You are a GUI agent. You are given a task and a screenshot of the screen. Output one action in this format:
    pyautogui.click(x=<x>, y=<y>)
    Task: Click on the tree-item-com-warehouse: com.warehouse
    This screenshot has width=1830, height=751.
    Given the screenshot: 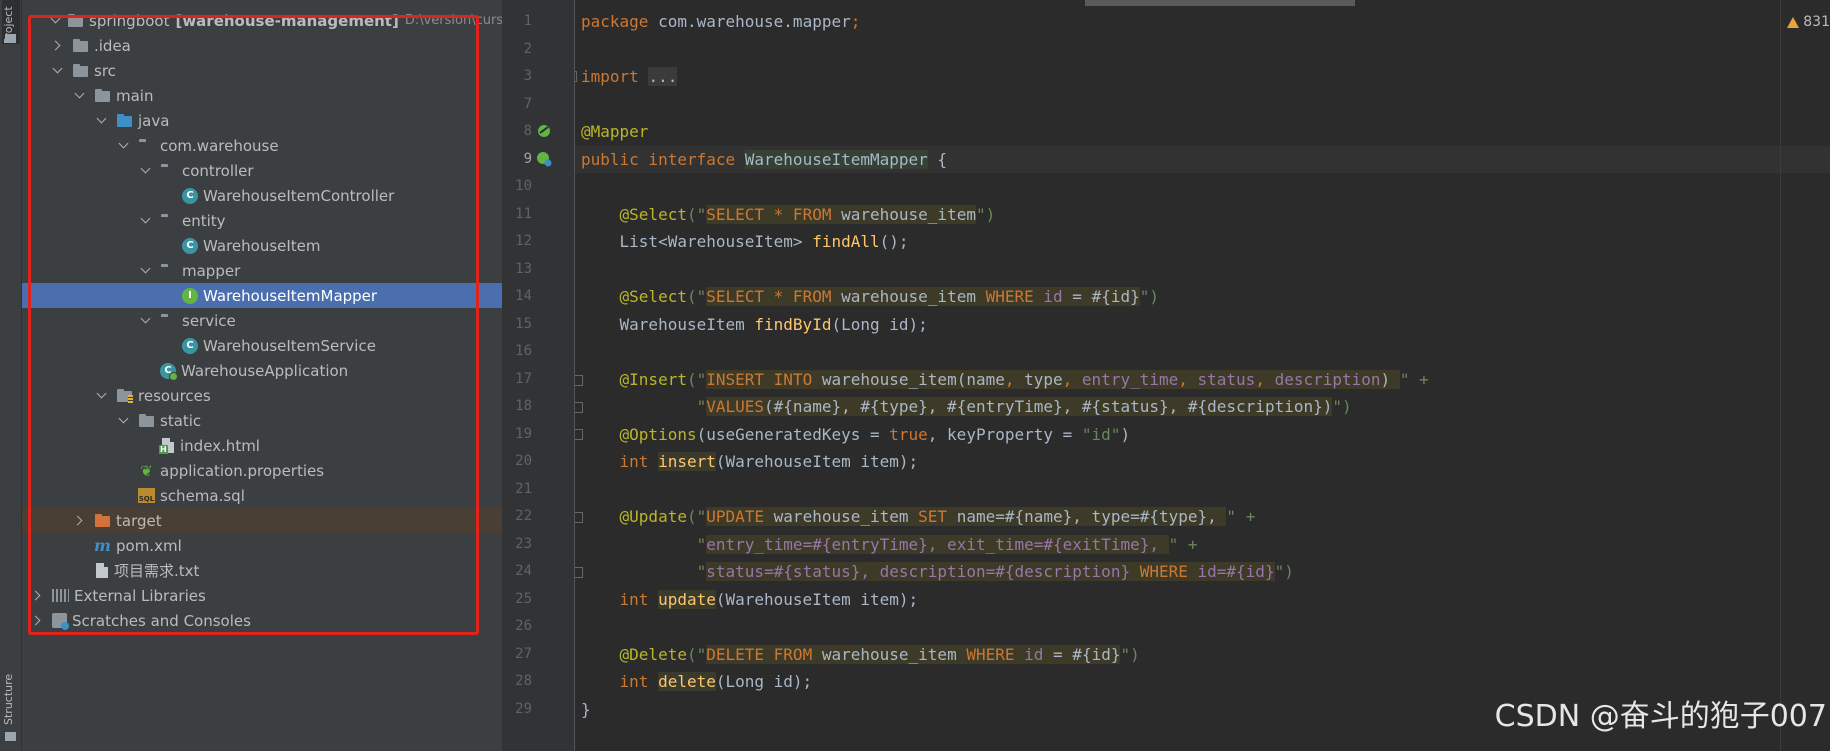 What is the action you would take?
    pyautogui.click(x=262, y=145)
    